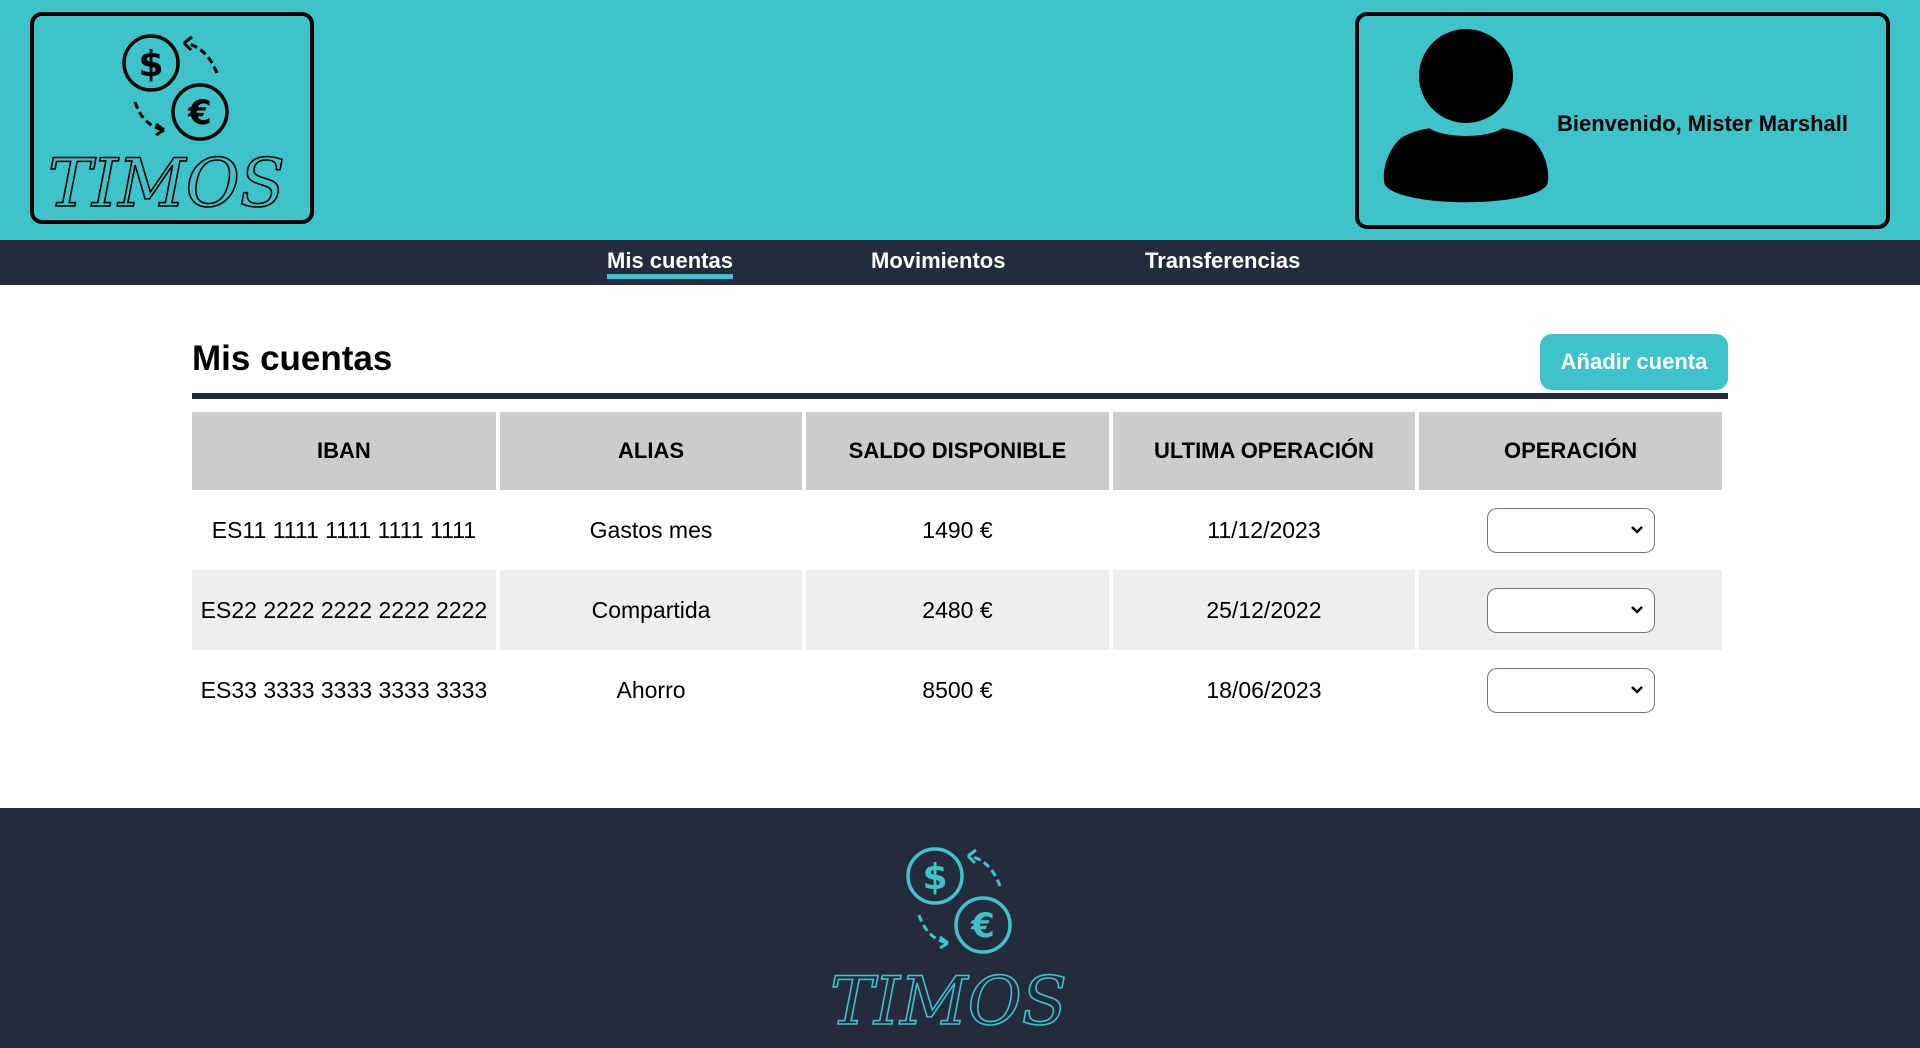 The image size is (1920, 1048). I want to click on cell-iban: ES22 2222 2222 2222 2222, so click(344, 610).